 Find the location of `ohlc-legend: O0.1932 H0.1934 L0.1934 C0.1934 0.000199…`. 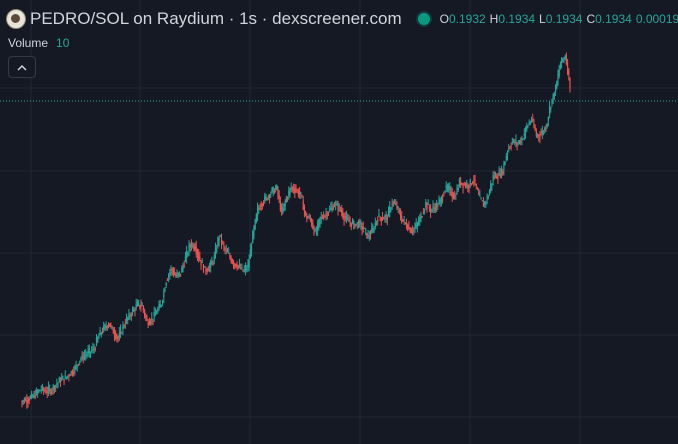

ohlc-legend: O0.1932 H0.1934 L0.1934 C0.1934 0.000199… is located at coordinates (559, 19).